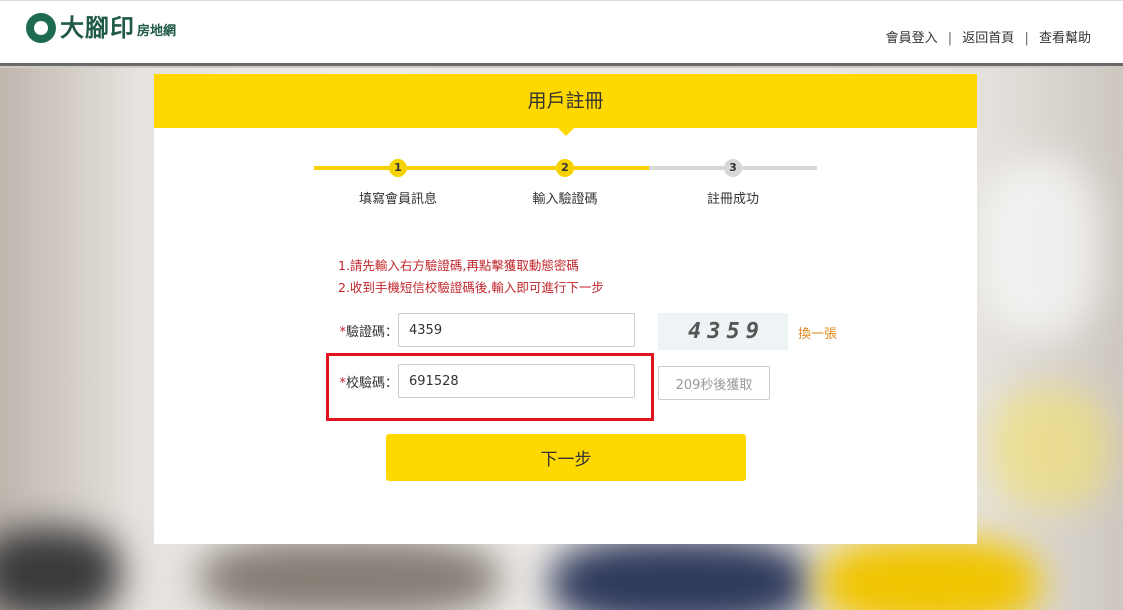 The image size is (1123, 610). What do you see at coordinates (481, 168) in the screenshot?
I see `progress-track-done` at bounding box center [481, 168].